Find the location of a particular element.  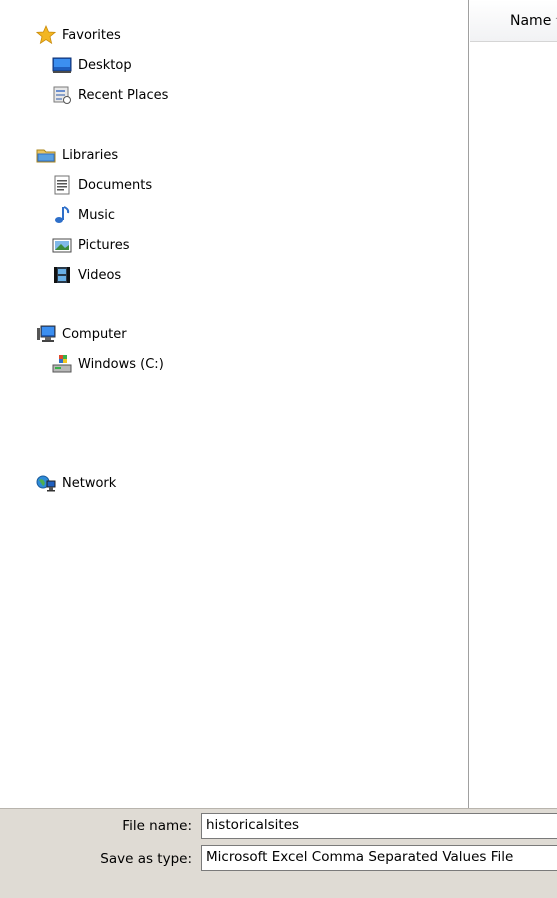

nav-label: Pictures is located at coordinates (104, 245).